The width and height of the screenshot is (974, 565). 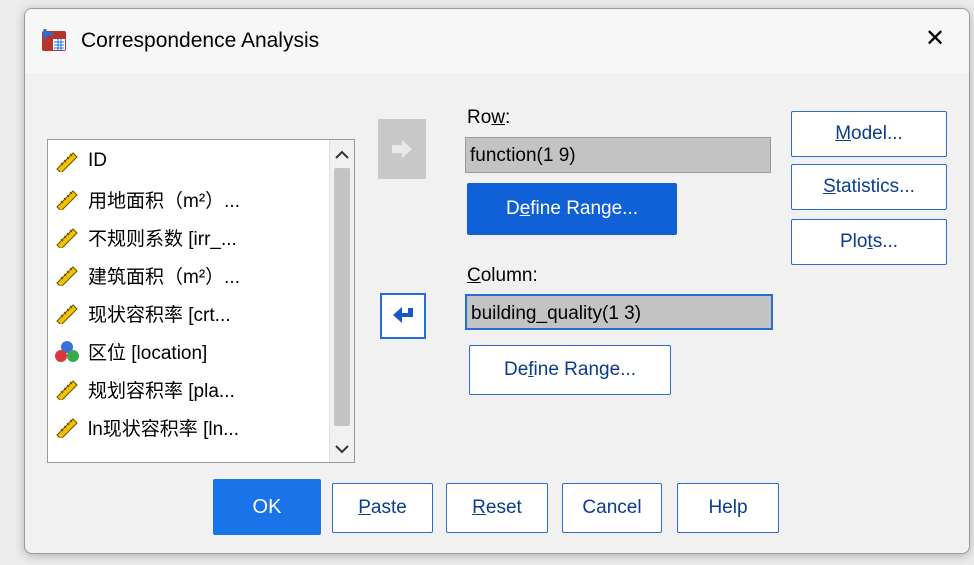 I want to click on column-label: Column:, so click(x=502, y=275).